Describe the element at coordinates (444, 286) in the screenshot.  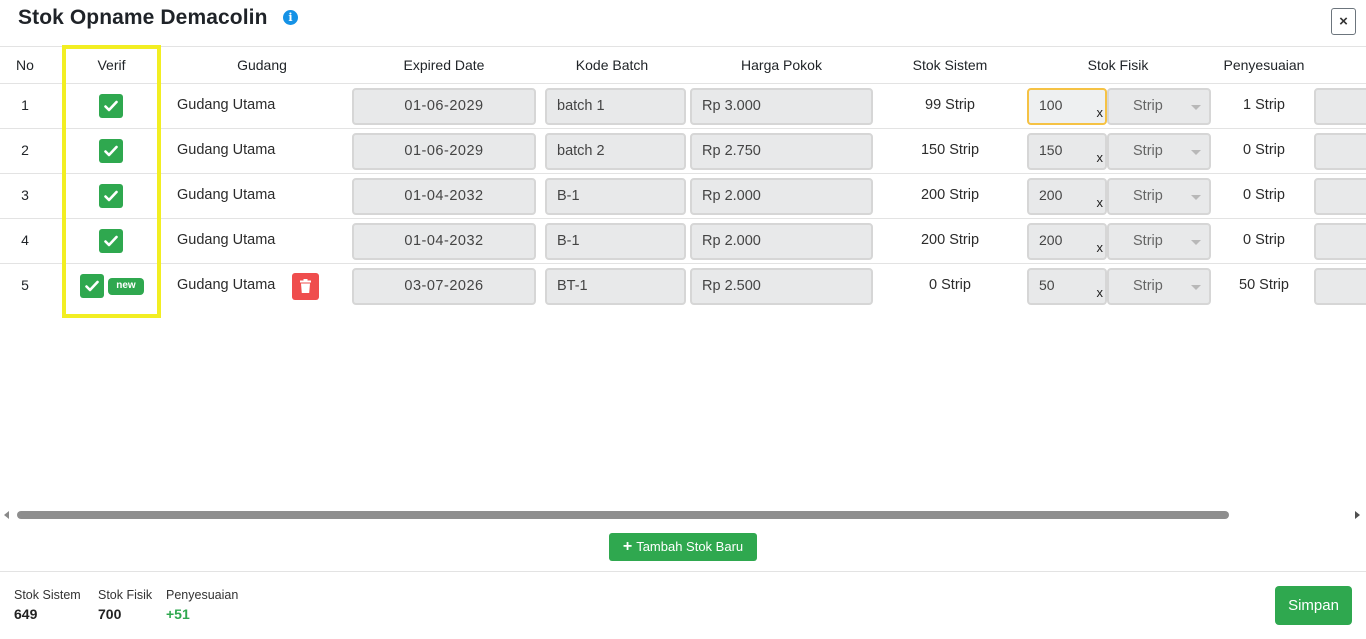
I see `expired-date-field: 03-07-2026` at that location.